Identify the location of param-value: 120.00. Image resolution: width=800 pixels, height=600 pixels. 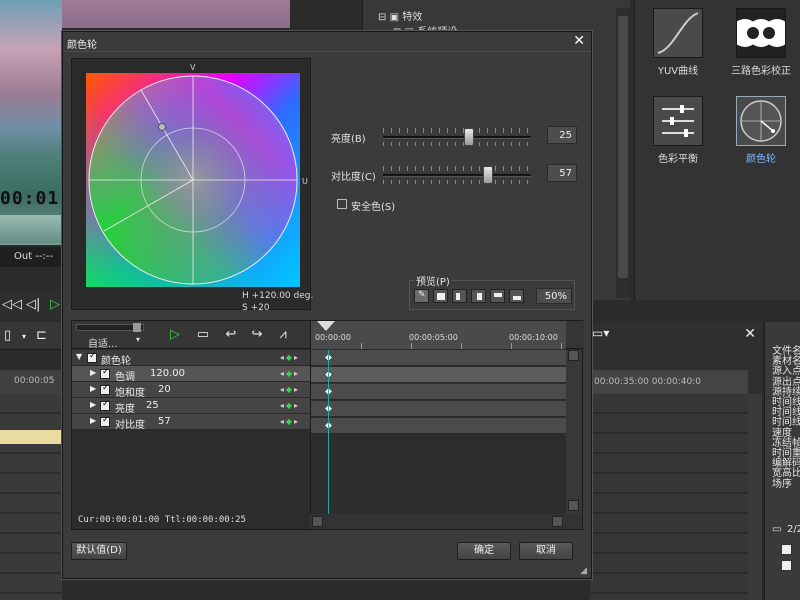
(167, 373).